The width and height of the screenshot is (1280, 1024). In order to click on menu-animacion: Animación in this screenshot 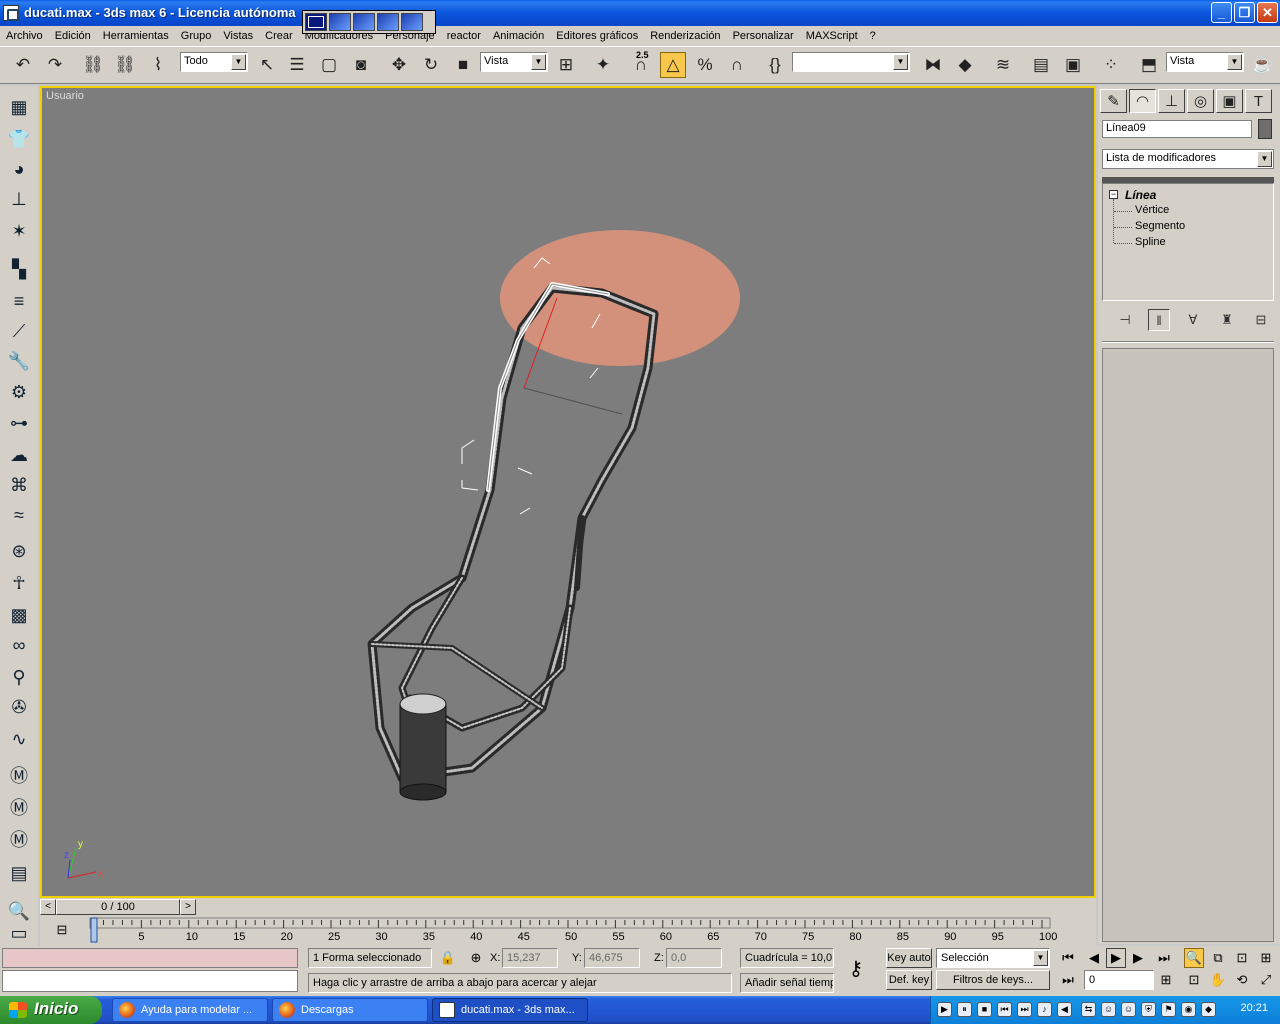, I will do `click(518, 36)`.